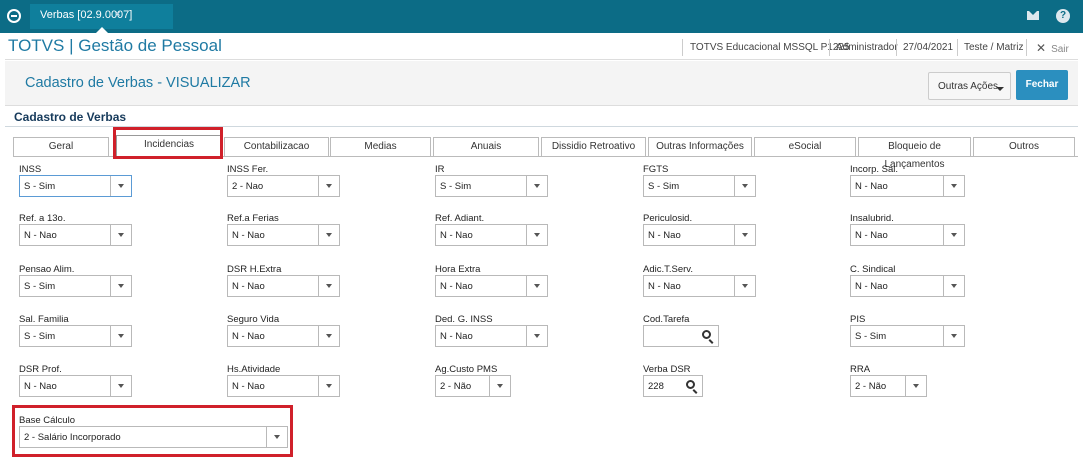  Describe the element at coordinates (666, 319) in the screenshot. I see `field-label: Cod.Tarefa` at that location.